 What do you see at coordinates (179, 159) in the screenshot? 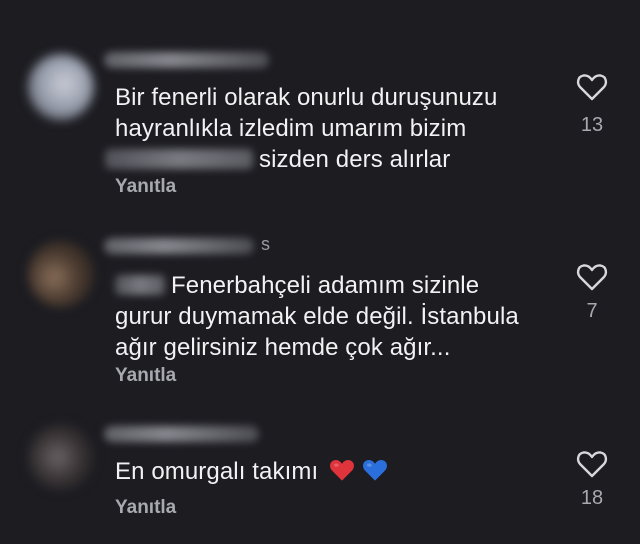
I see `redacted-text` at bounding box center [179, 159].